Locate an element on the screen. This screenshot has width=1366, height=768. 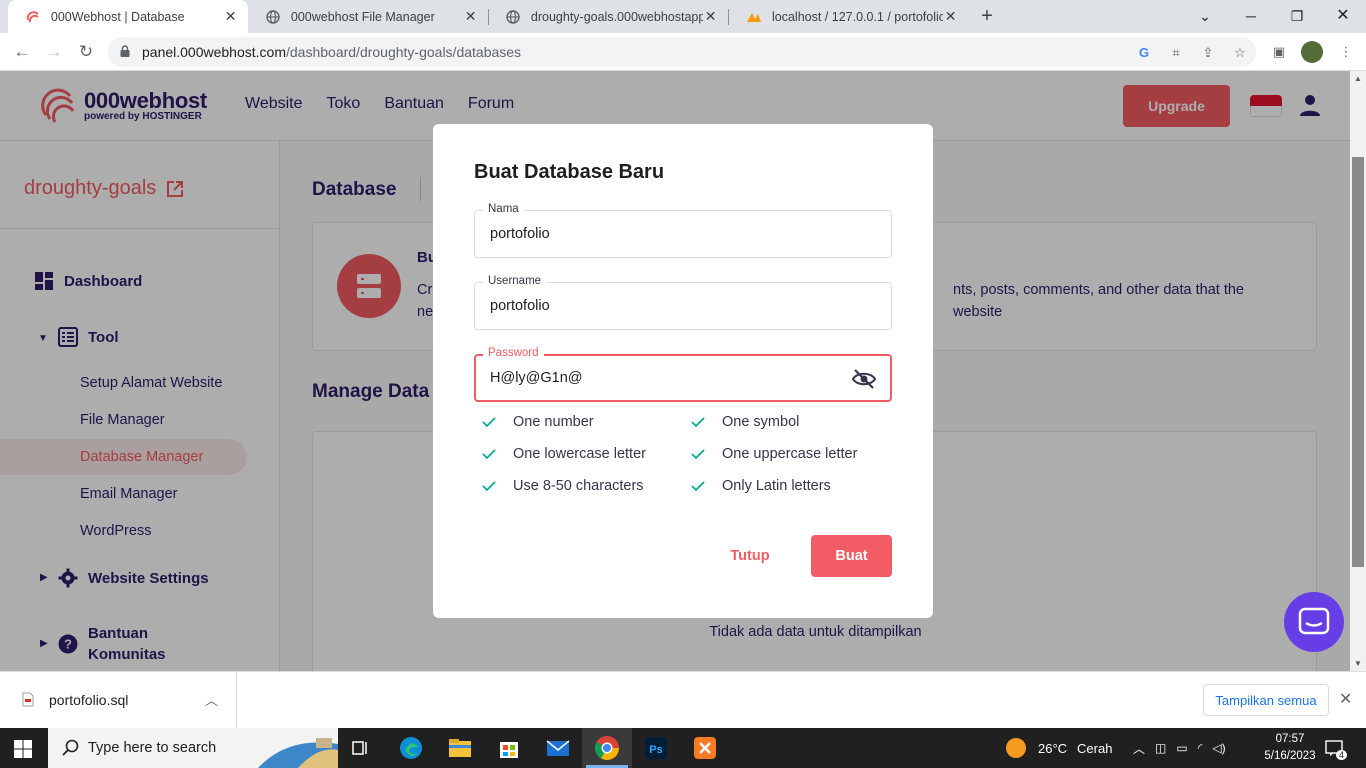
close-window-icon: ✕ is located at coordinates (1343, 16).